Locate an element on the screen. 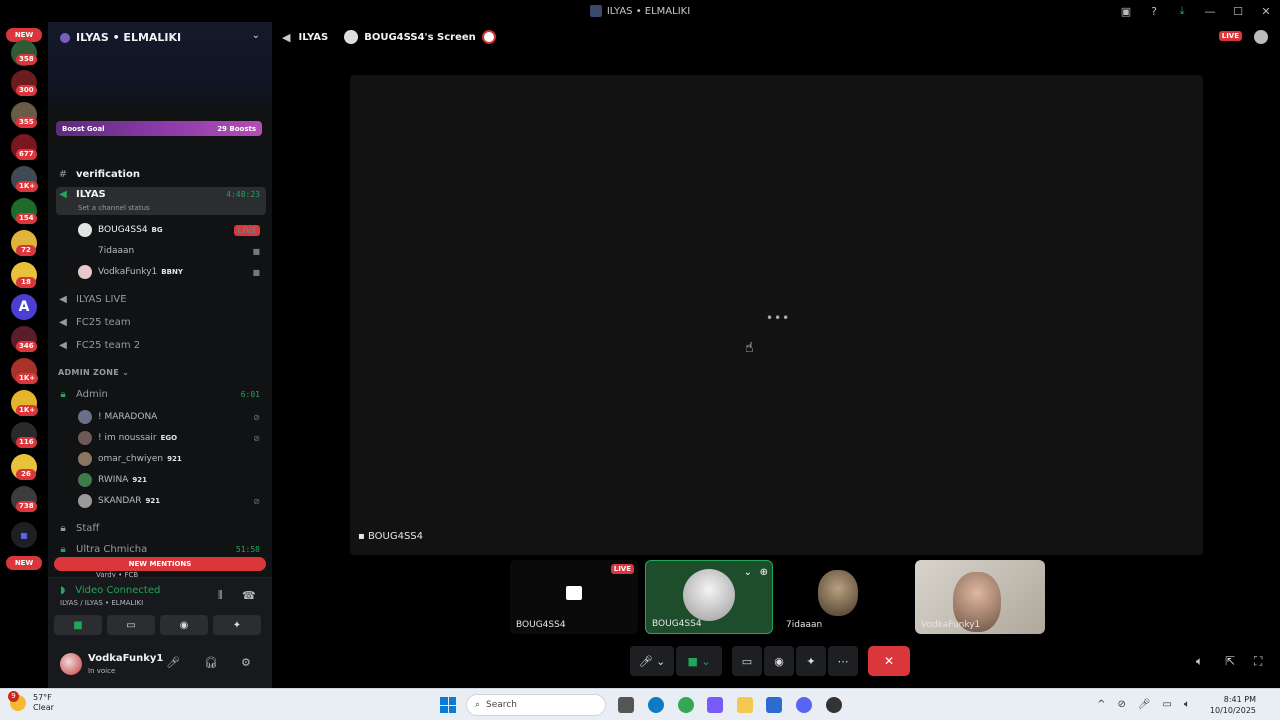 The height and width of the screenshot is (720, 1280). voice-channel-path: ILYAS / ILYAS • ELMALIKI is located at coordinates (101, 603).